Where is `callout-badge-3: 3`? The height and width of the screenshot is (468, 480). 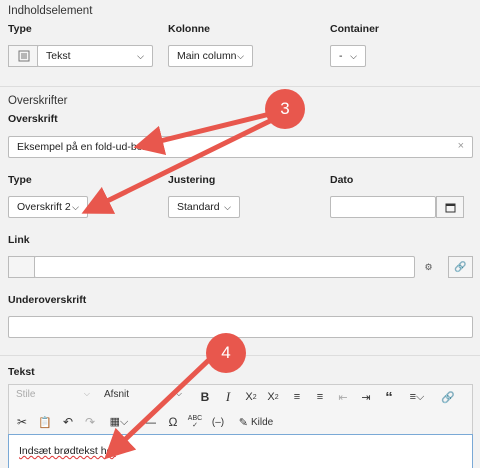 callout-badge-3: 3 is located at coordinates (285, 109).